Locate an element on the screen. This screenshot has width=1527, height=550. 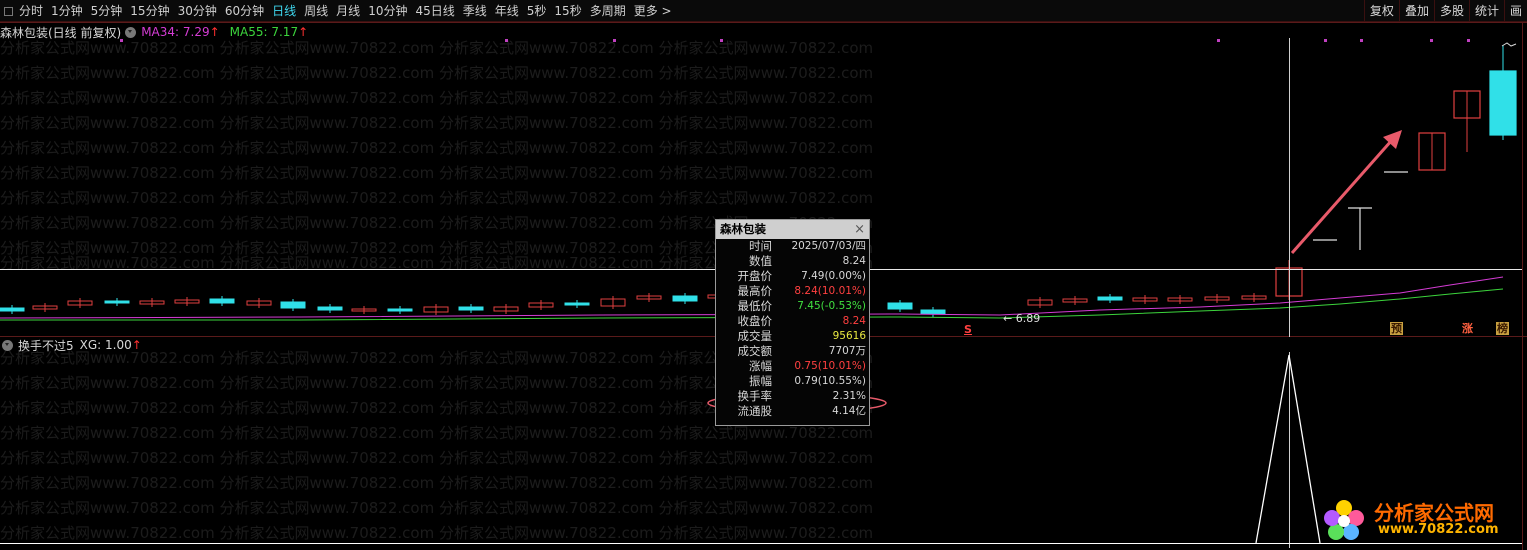
tooltip-stock-name: 森林包装 is located at coordinates (743, 229).